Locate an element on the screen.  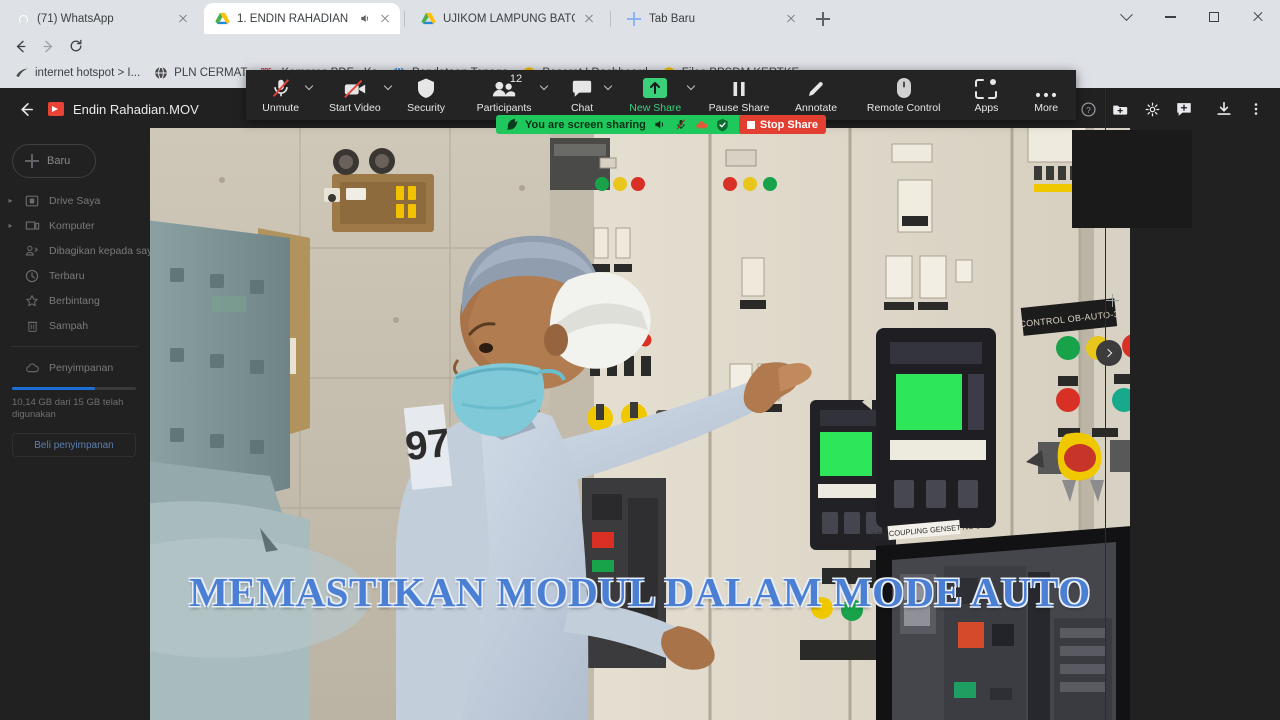
zoom-chat-button: Chat is located at coordinates (582, 95).